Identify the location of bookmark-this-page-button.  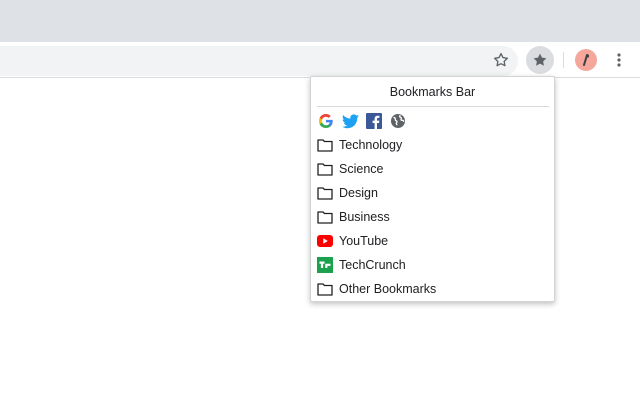
(501, 60).